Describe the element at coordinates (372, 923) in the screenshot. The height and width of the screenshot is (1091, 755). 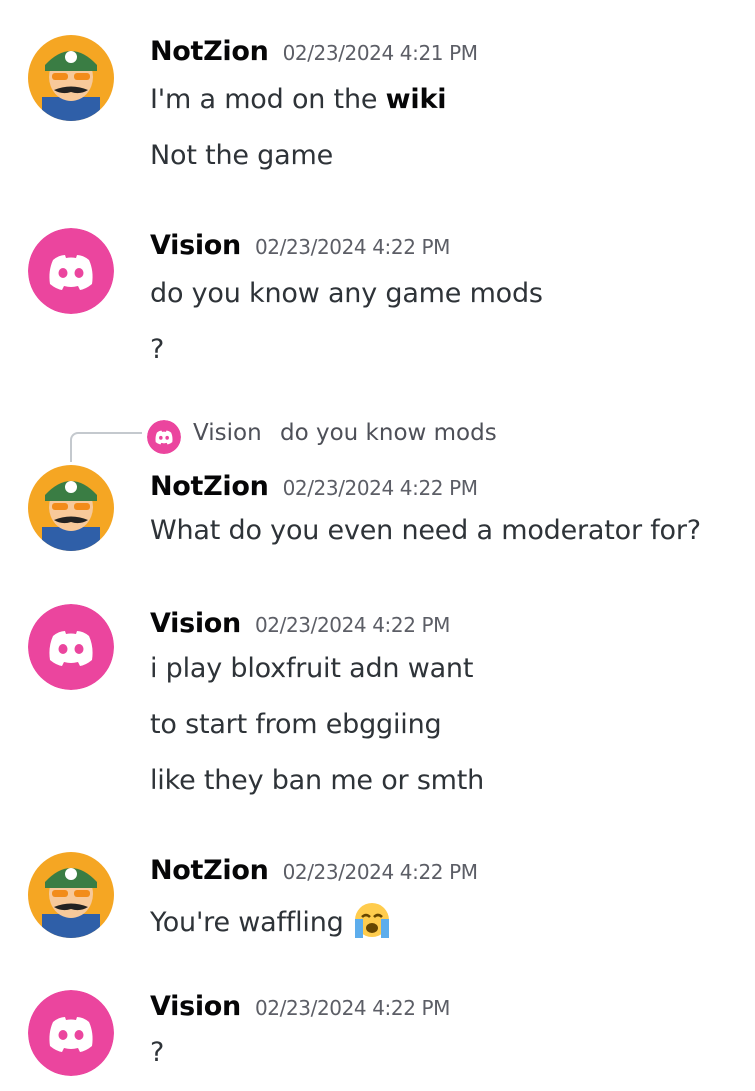
I see `loudly-crying-face-icon` at that location.